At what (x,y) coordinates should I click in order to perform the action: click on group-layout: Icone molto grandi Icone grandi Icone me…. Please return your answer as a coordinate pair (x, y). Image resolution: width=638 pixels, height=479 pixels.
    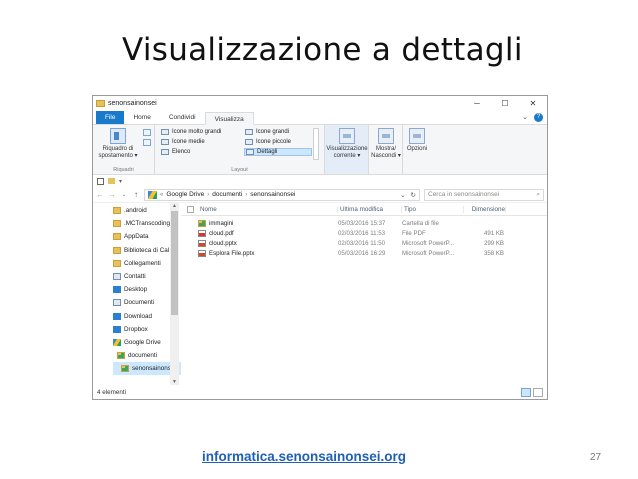
    Looking at the image, I should click on (240, 149).